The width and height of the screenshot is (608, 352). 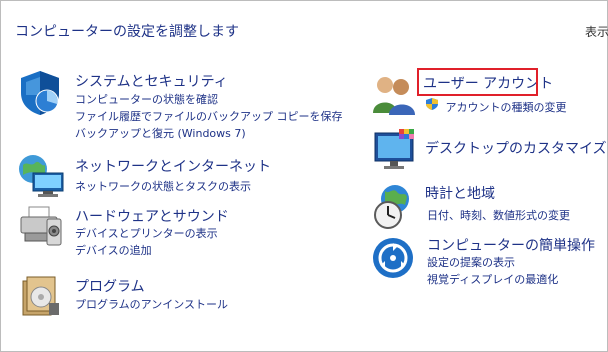 What do you see at coordinates (460, 193) in the screenshot?
I see `clock-region-title: 時計と地域` at bounding box center [460, 193].